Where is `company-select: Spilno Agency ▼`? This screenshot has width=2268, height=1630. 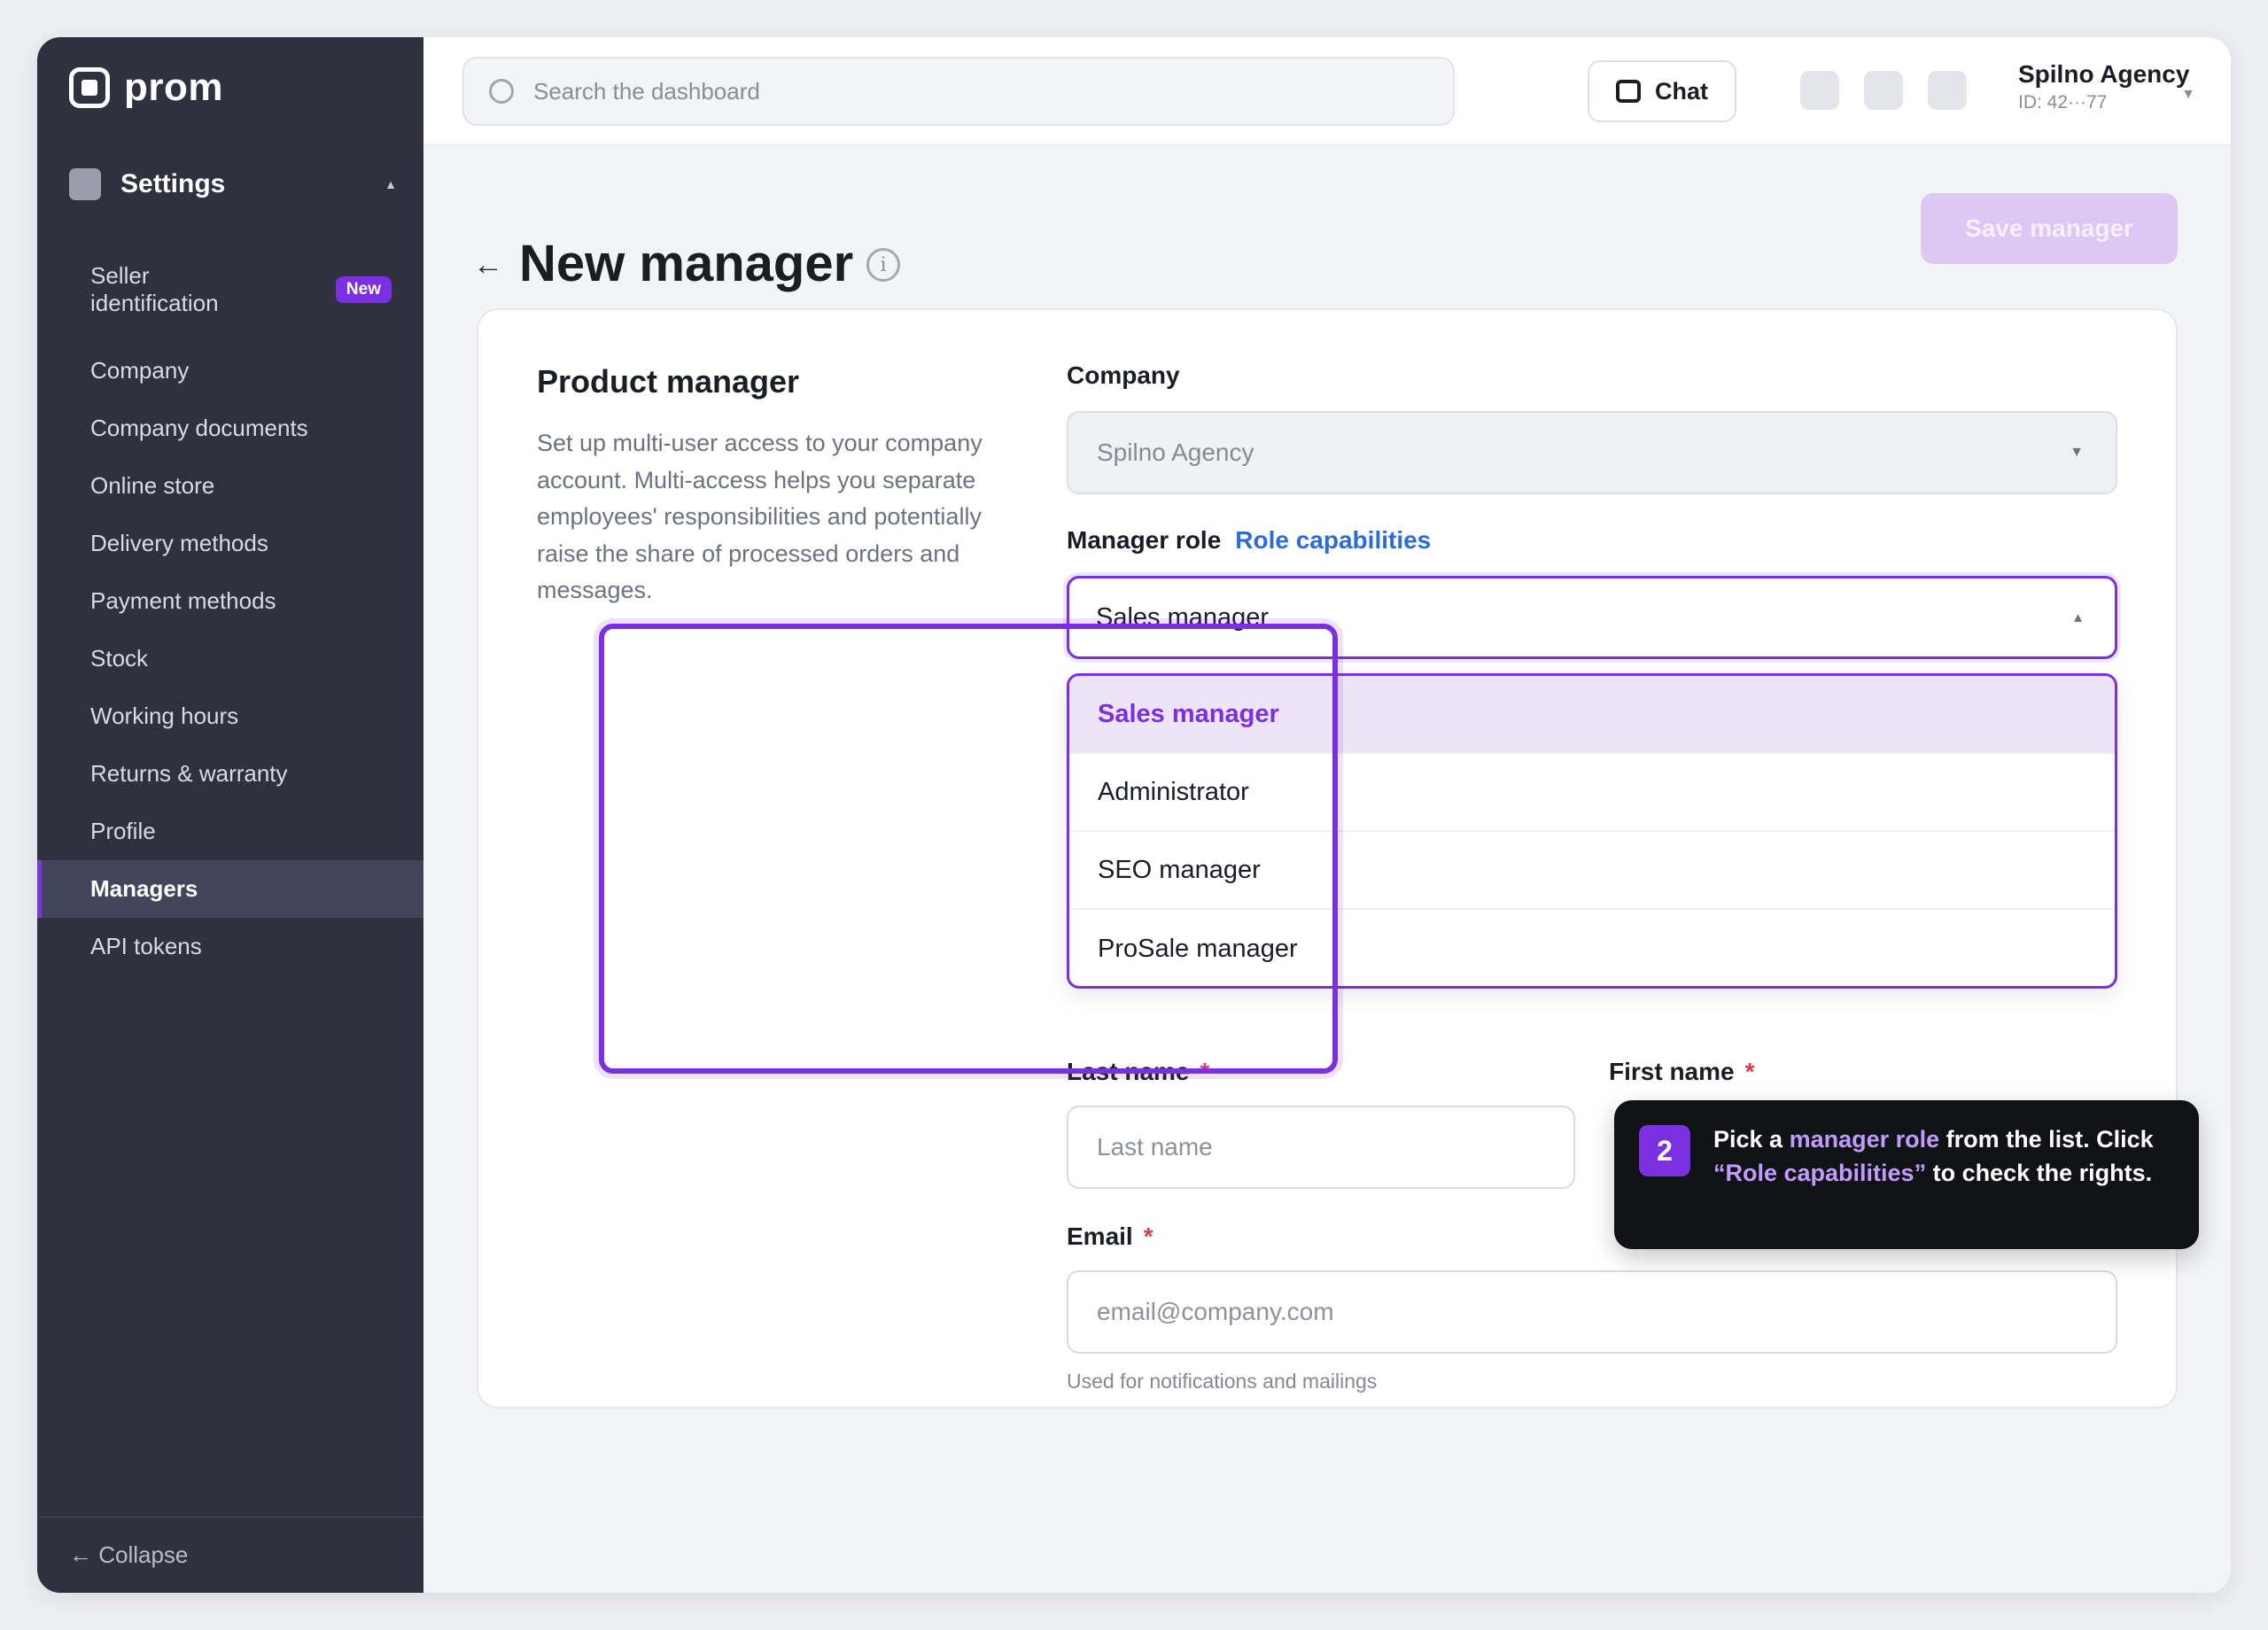 company-select: Spilno Agency ▼ is located at coordinates (1592, 452).